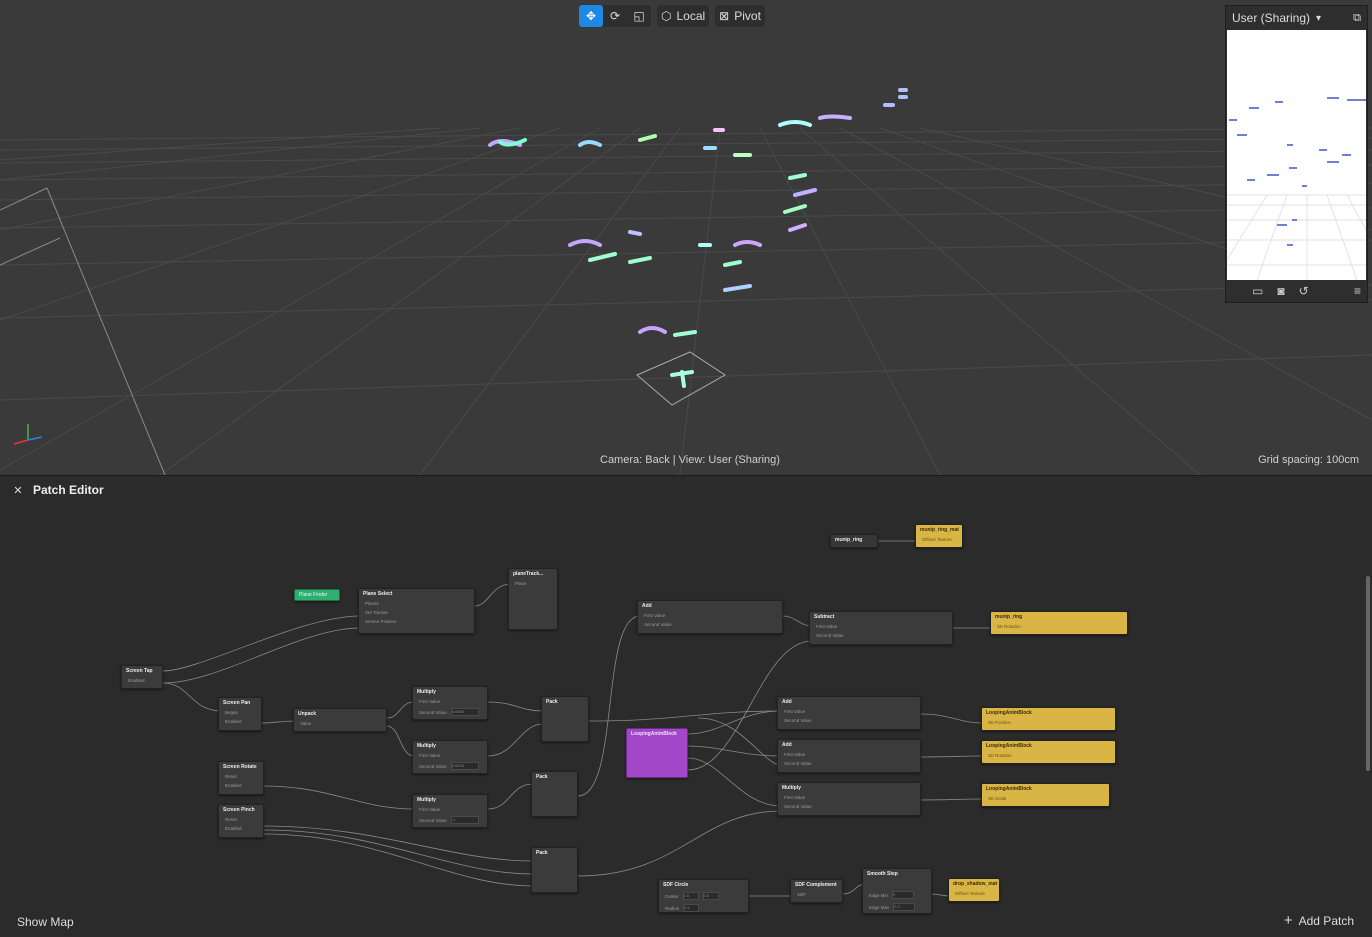 This screenshot has height=937, width=1372. I want to click on patch-munip-ring-mat: munip_ring_mat Diffuse Texture, so click(939, 536).